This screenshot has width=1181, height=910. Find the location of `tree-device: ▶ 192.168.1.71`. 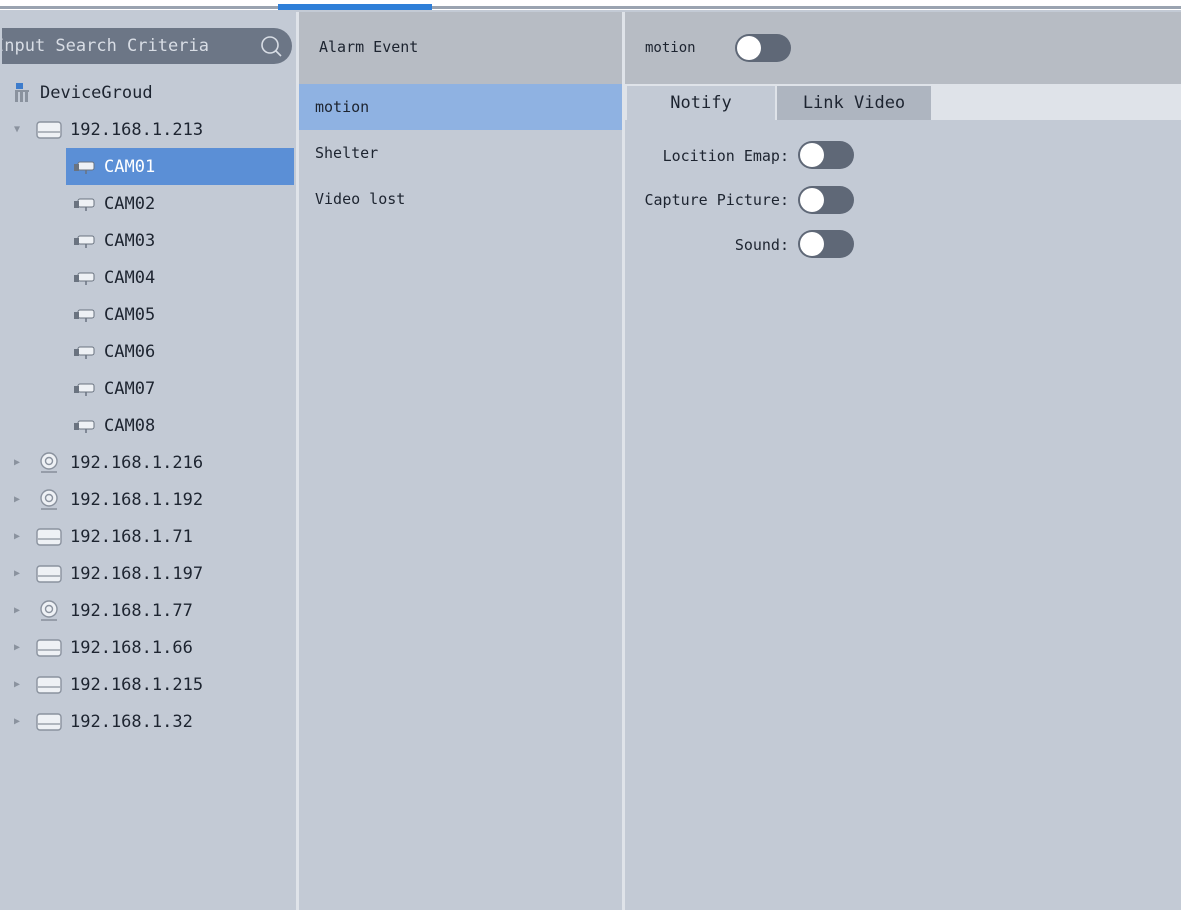

tree-device: ▶ 192.168.1.71 is located at coordinates (103, 536).